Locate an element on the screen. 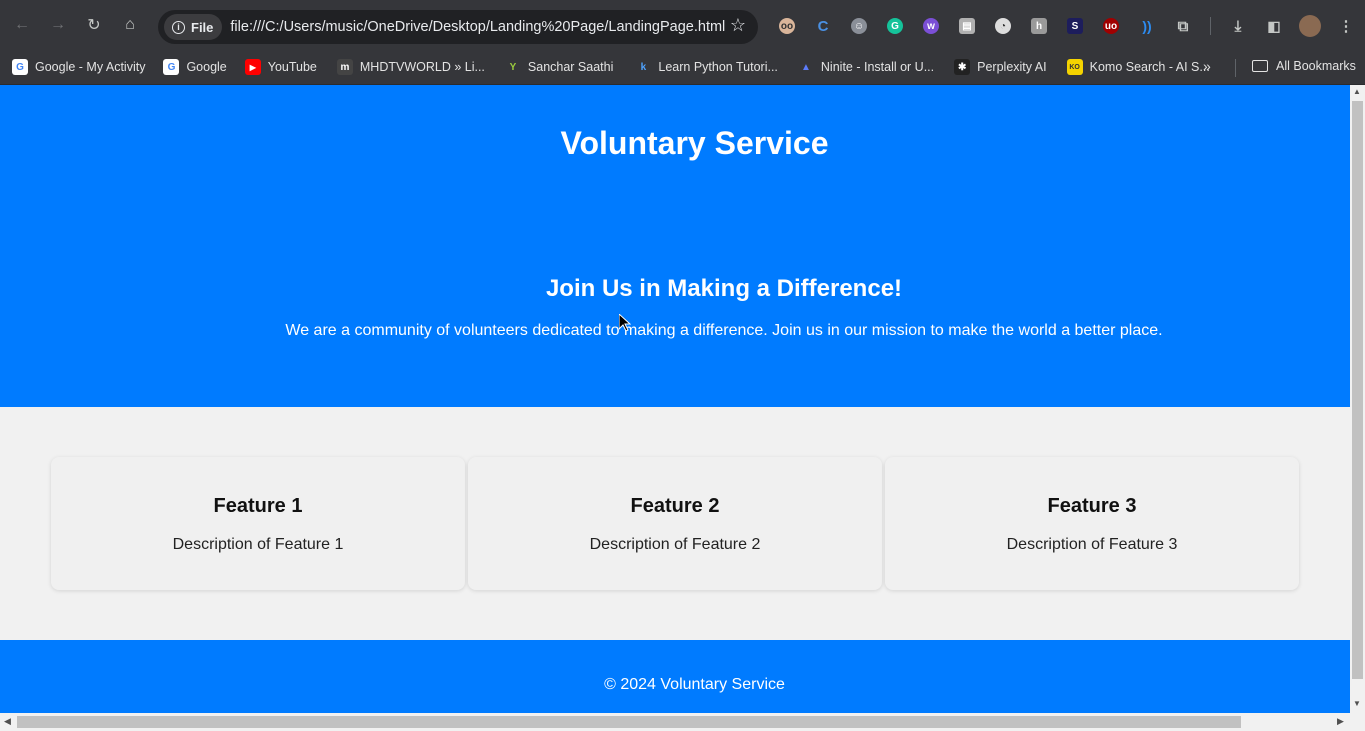 Image resolution: width=1365 pixels, height=731 pixels. ninite-icon: ▲ is located at coordinates (805, 67).